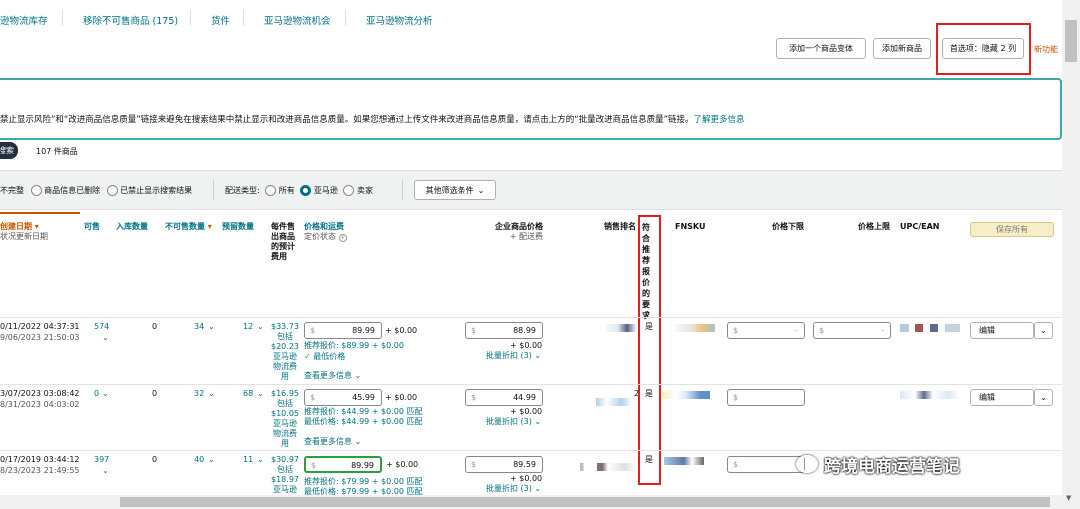 Image resolution: width=1080 pixels, height=509 pixels. Describe the element at coordinates (220, 20) in the screenshot. I see `tab-shipments: 货件` at that location.